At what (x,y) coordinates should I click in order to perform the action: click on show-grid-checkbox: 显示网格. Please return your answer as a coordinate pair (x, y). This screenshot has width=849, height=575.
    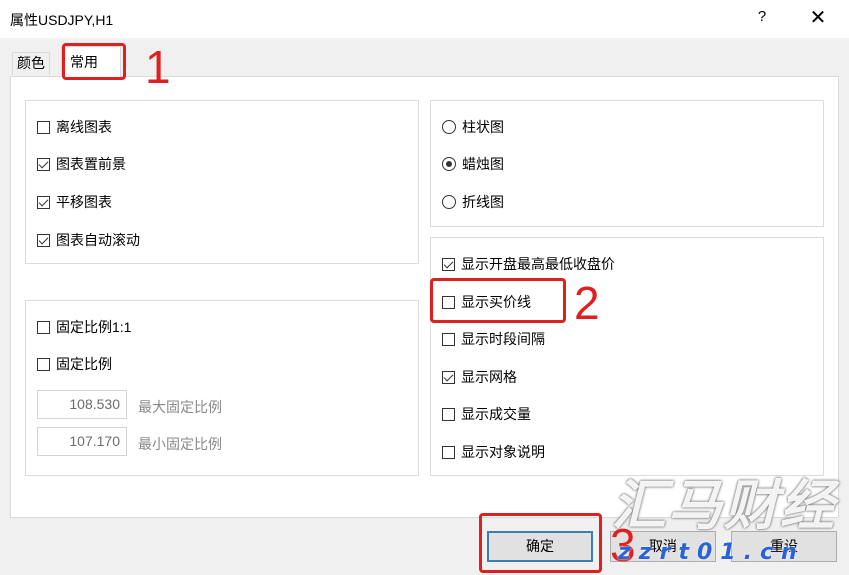
    Looking at the image, I should click on (479, 377).